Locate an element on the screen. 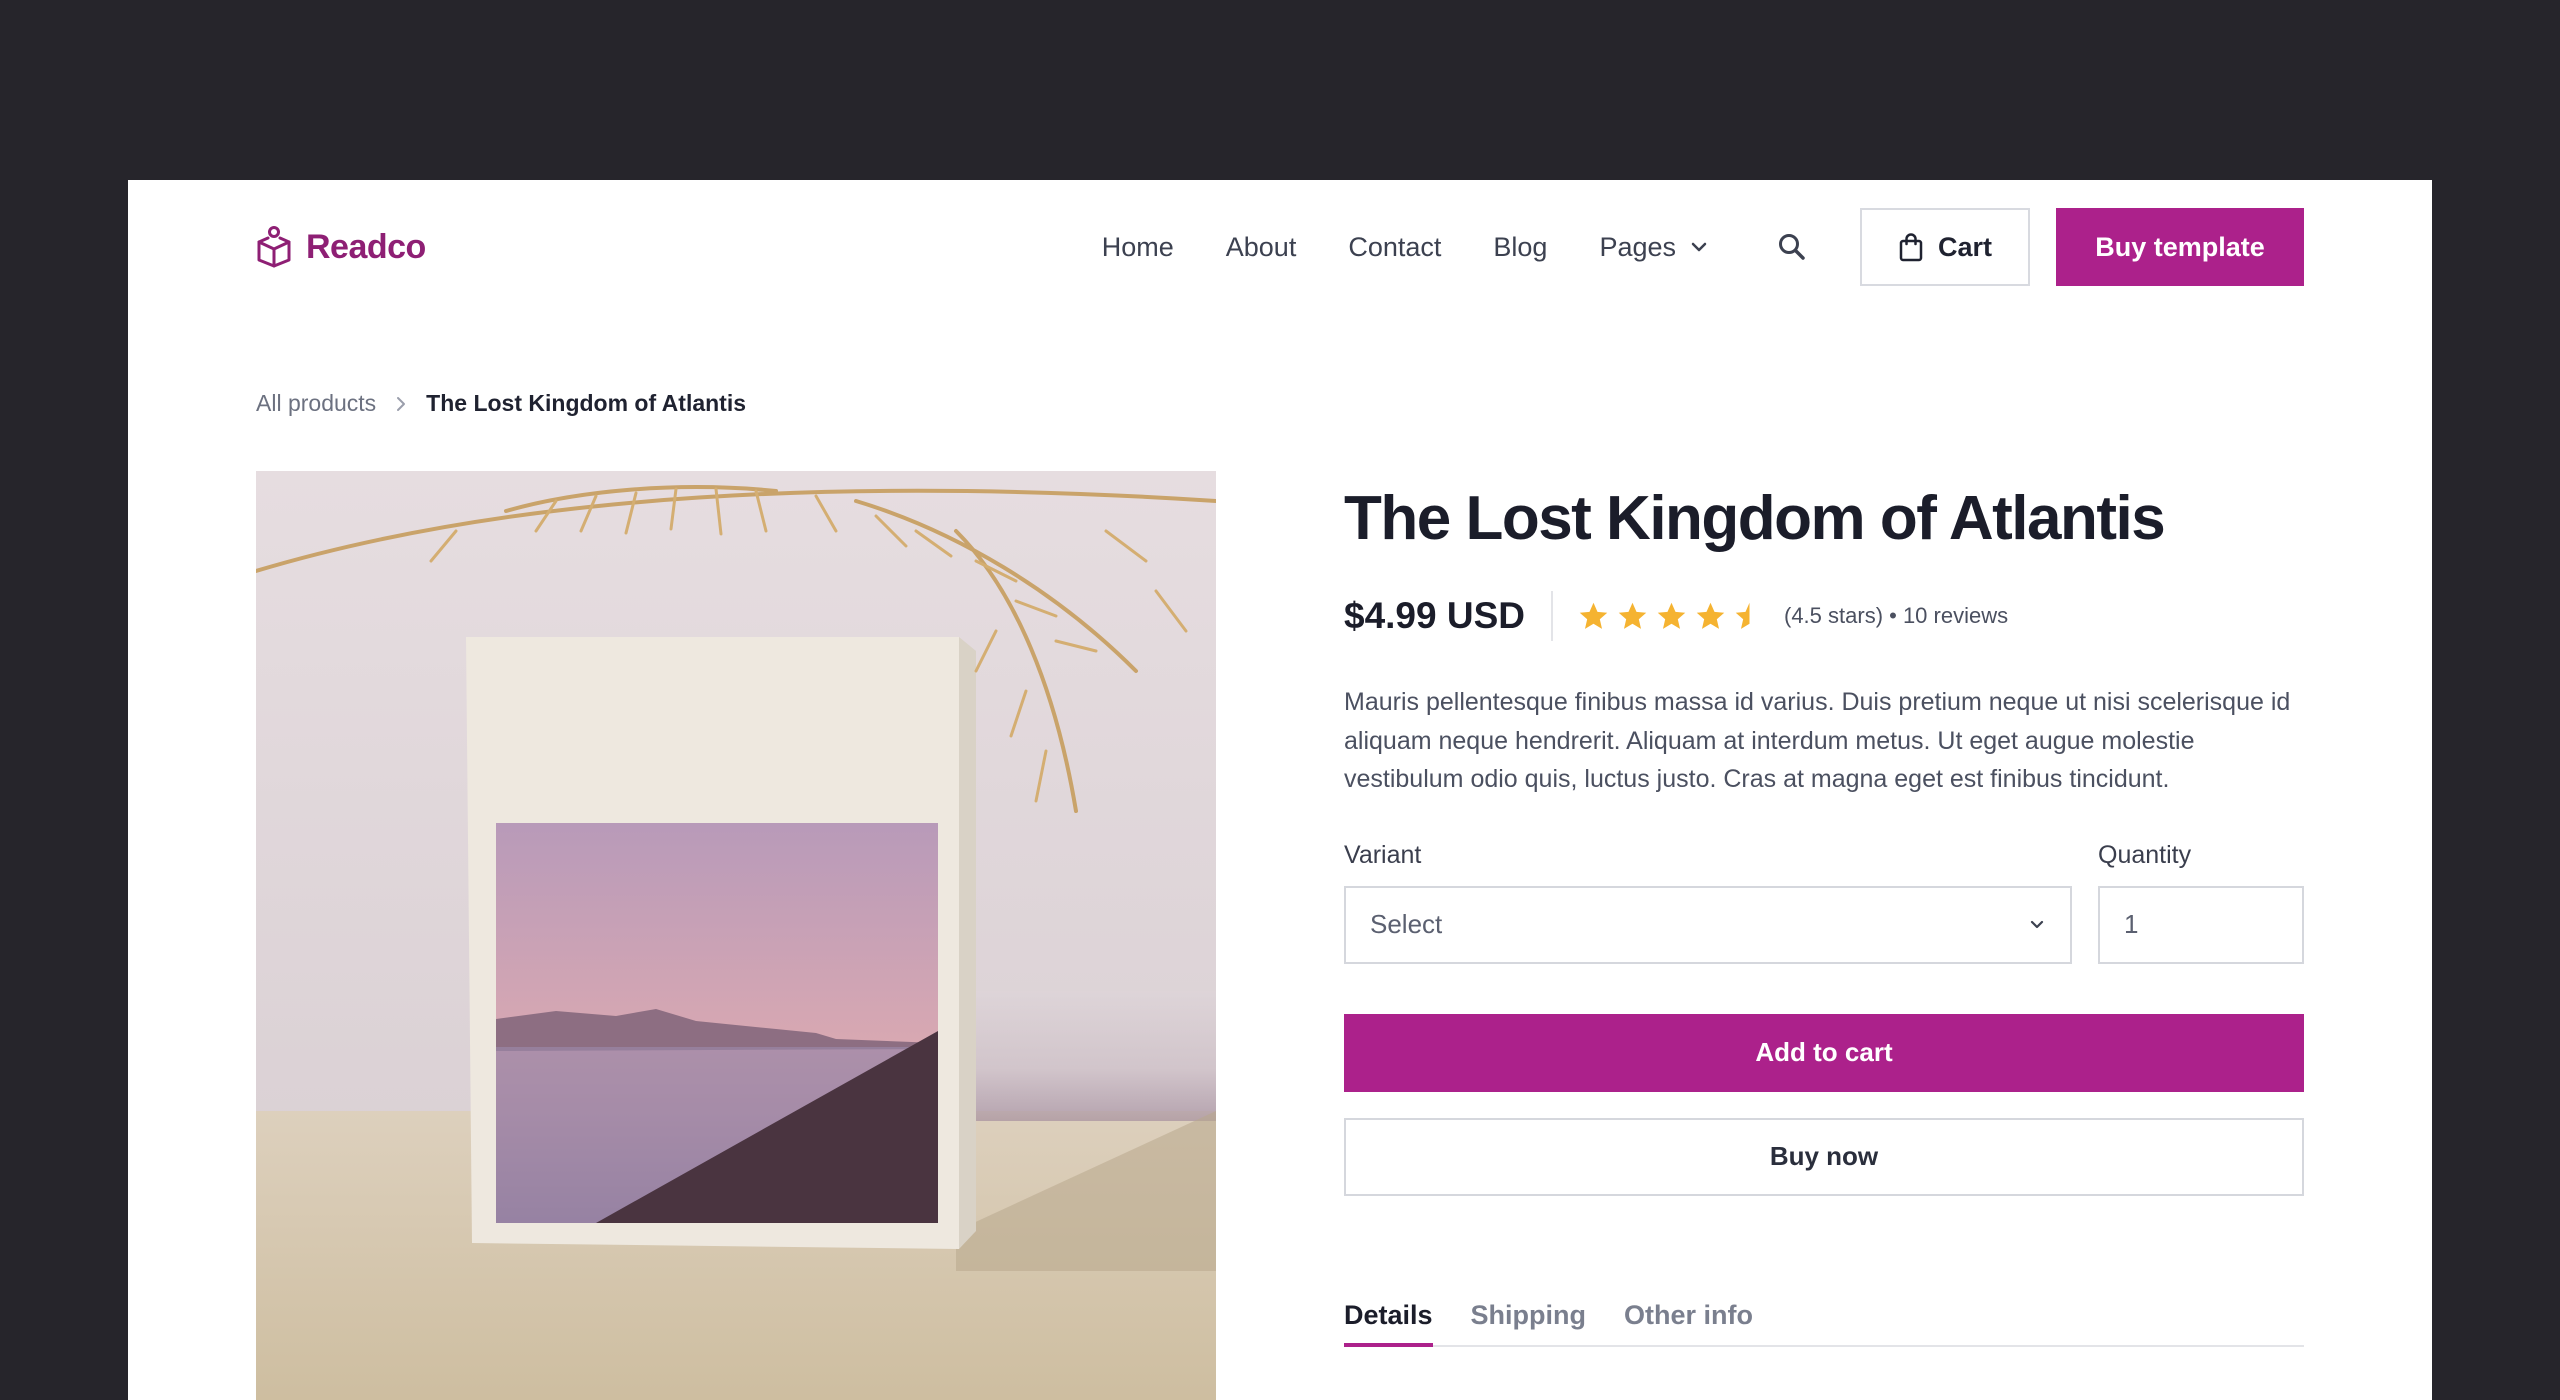  quantity-field-group: Quantity is located at coordinates (2201, 902).